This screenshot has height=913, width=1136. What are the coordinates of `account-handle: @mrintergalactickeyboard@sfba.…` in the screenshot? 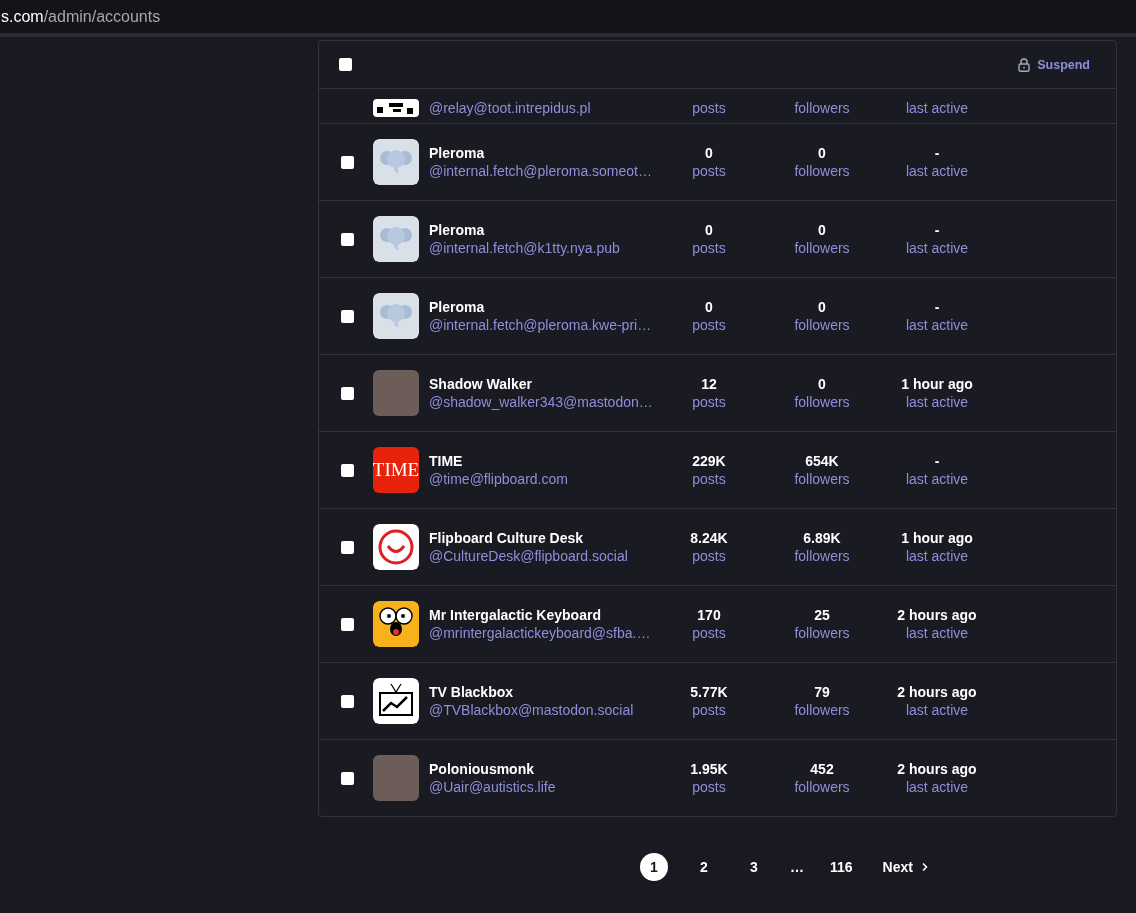 It's located at (545, 633).